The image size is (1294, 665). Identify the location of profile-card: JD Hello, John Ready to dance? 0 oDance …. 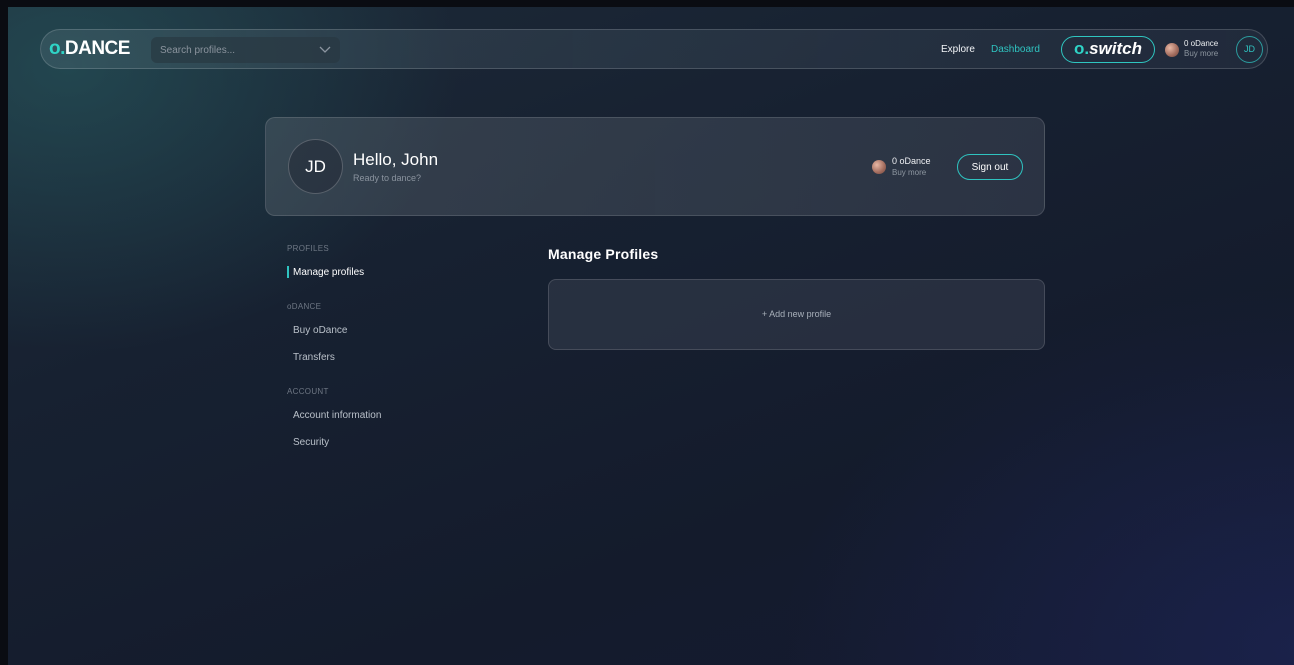
(655, 166).